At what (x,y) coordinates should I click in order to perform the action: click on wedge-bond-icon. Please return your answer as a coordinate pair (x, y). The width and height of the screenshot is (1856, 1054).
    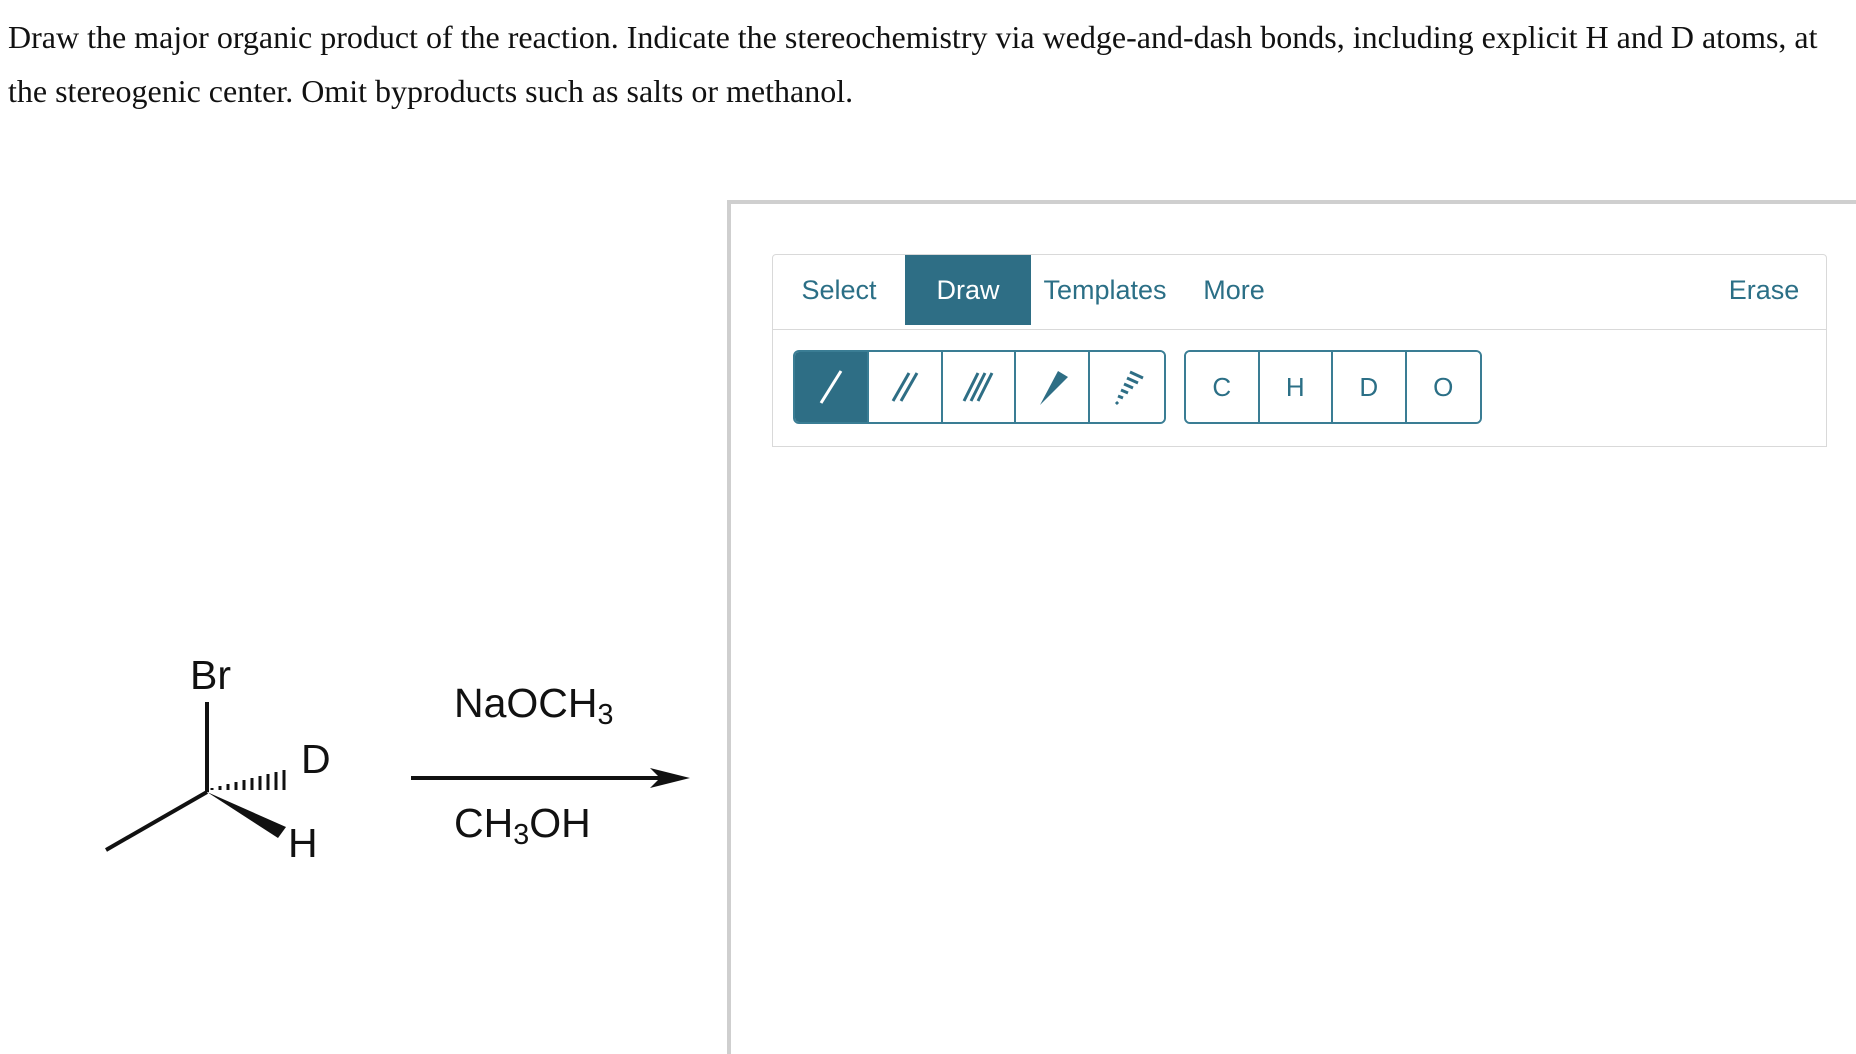
    Looking at the image, I should click on (1054, 388).